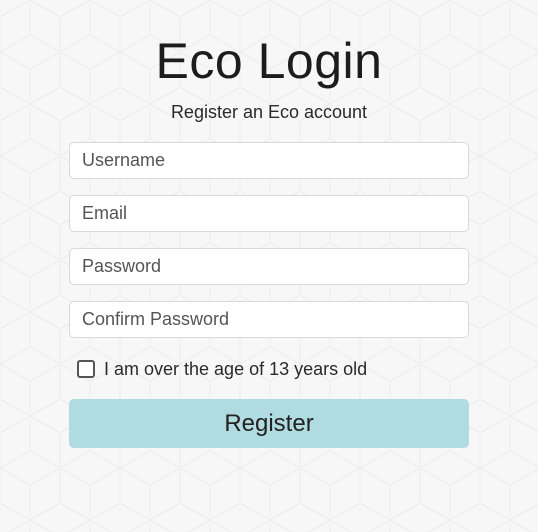  Describe the element at coordinates (269, 319) in the screenshot. I see `confirm-password-input` at that location.